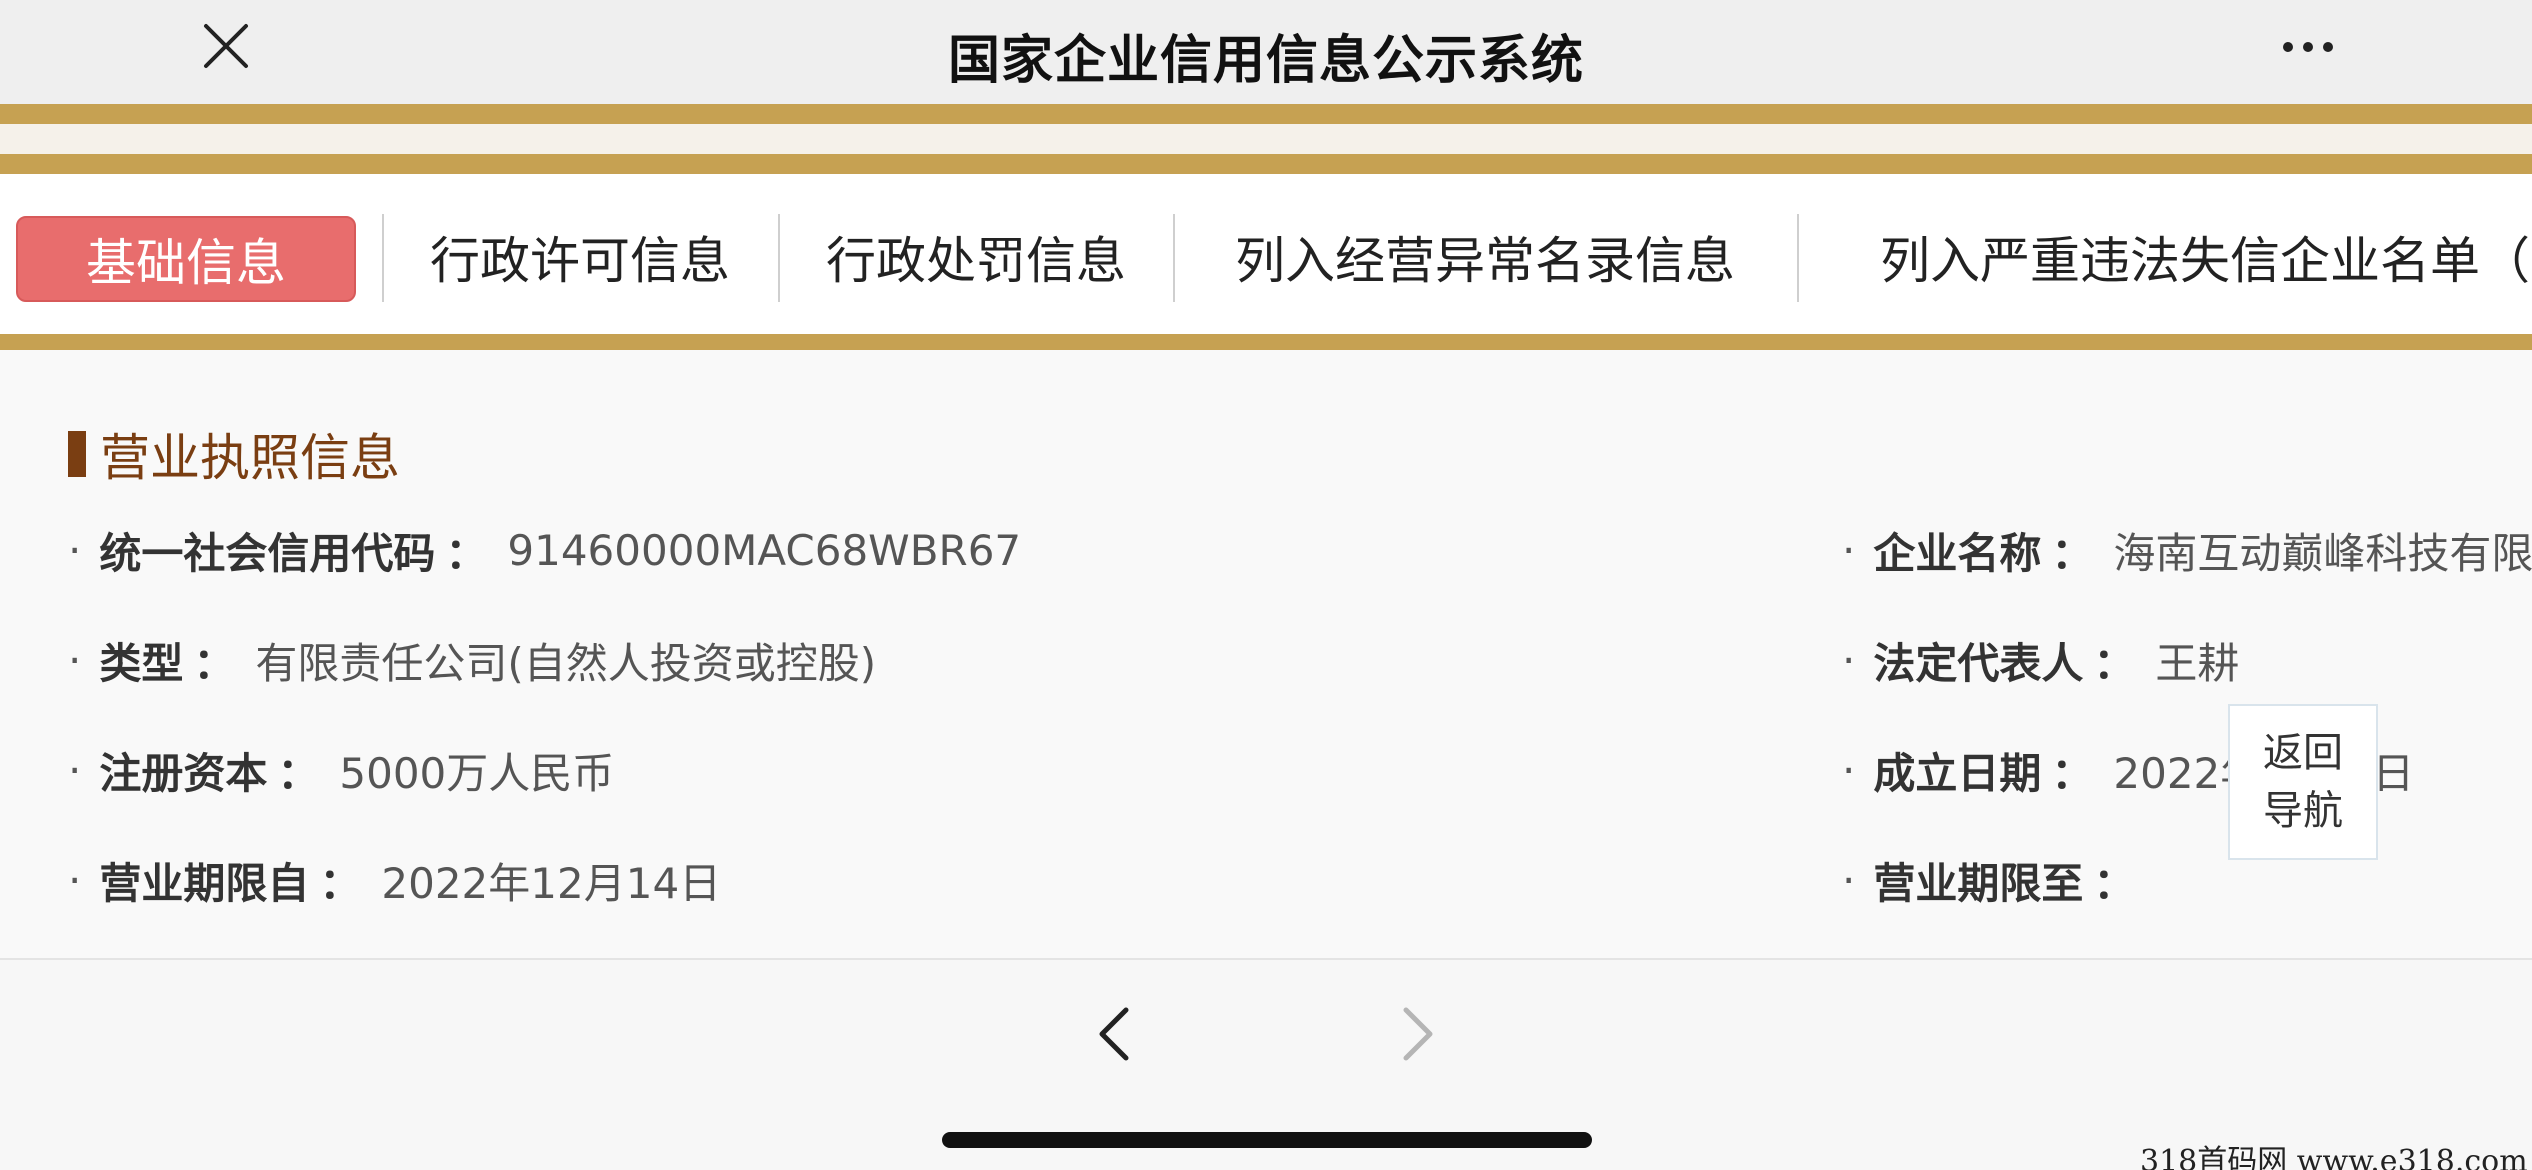  Describe the element at coordinates (1978, 663) in the screenshot. I see `field-label: 法定代表人` at that location.